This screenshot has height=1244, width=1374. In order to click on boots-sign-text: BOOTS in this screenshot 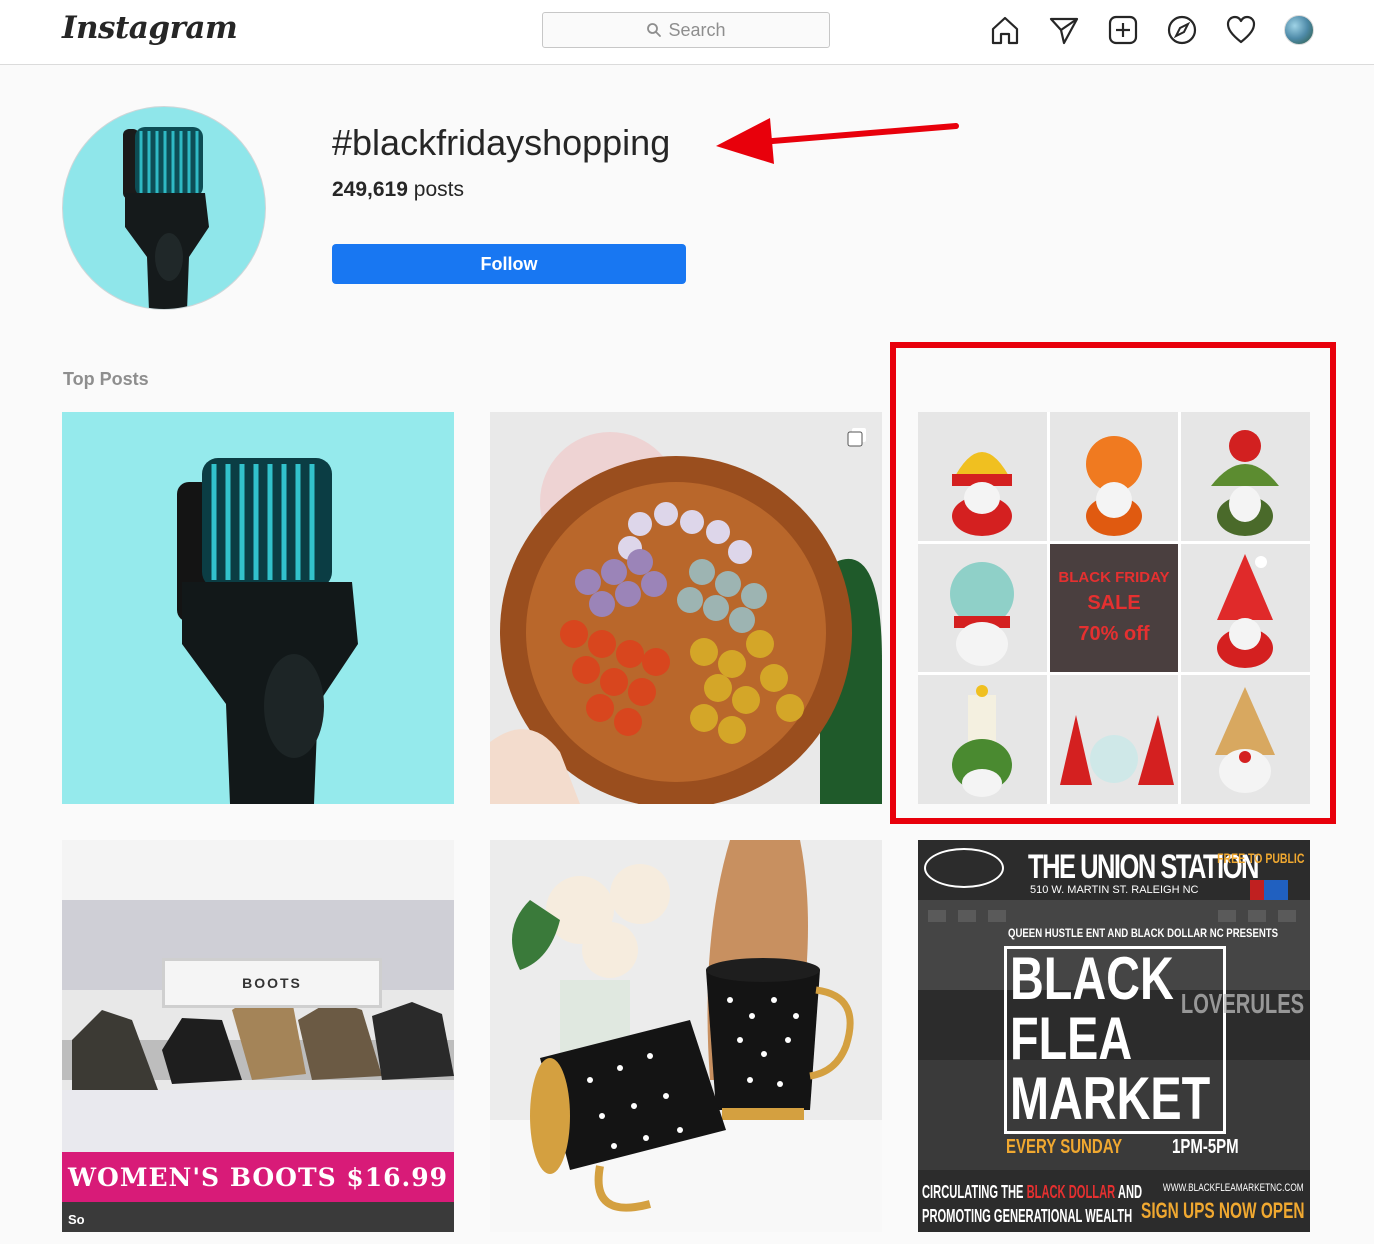, I will do `click(272, 983)`.